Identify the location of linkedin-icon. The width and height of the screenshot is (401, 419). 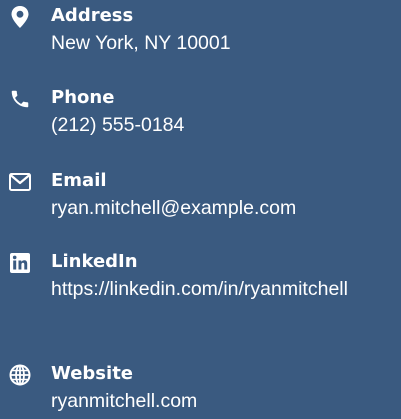
(20, 263).